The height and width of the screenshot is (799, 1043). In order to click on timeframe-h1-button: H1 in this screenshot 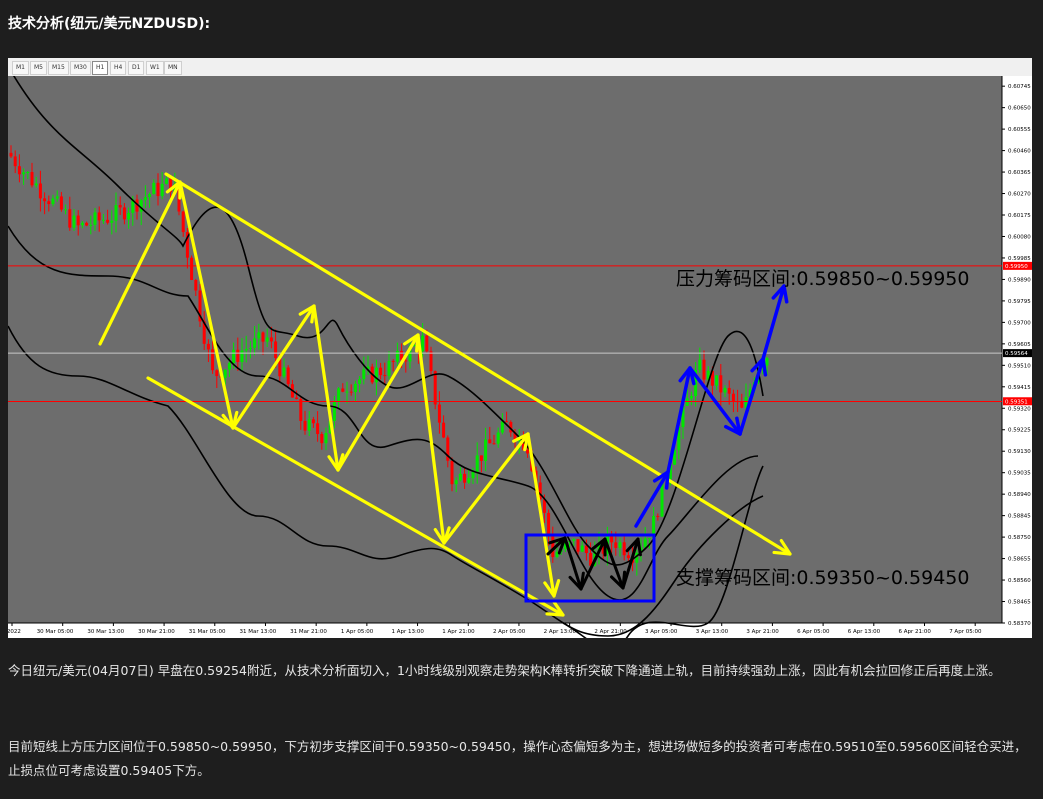, I will do `click(100, 68)`.